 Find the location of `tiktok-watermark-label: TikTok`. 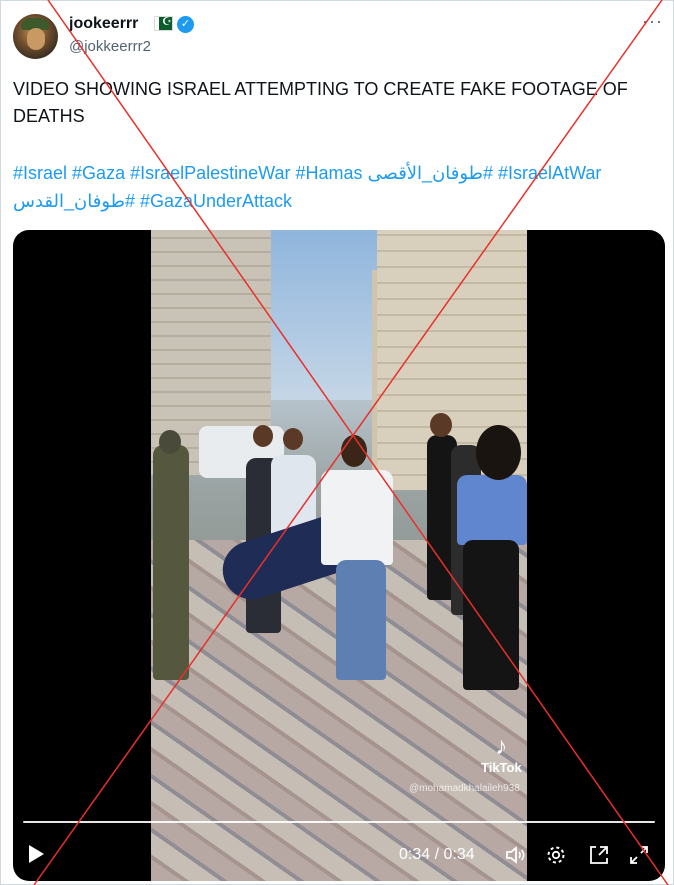

tiktok-watermark-label: TikTok is located at coordinates (501, 767).